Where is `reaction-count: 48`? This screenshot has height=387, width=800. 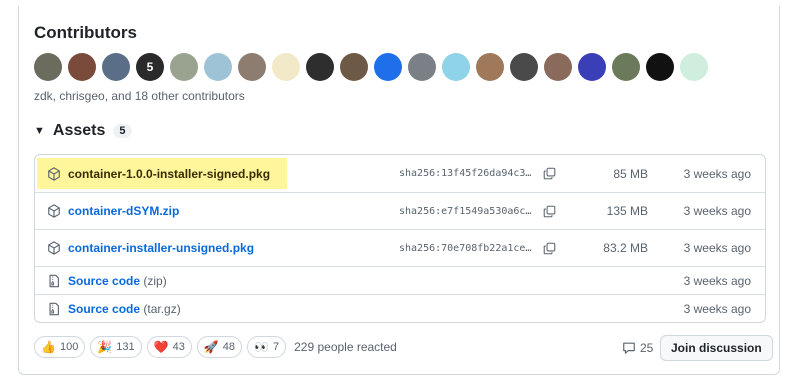 reaction-count: 48 is located at coordinates (229, 347).